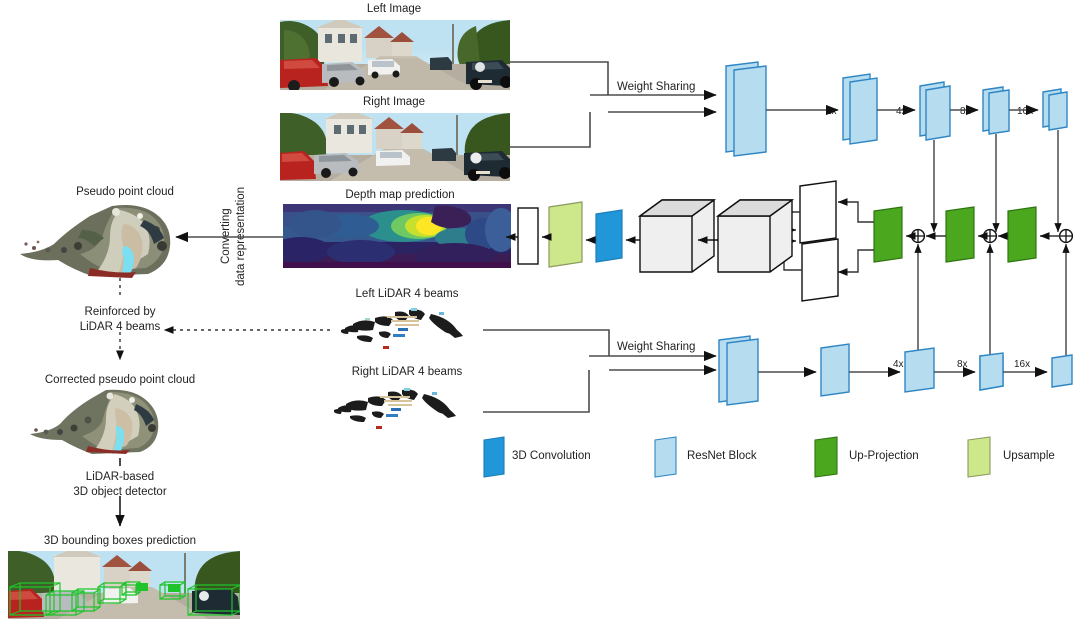 This screenshot has width=1088, height=620. Describe the element at coordinates (1029, 456) in the screenshot. I see `legend-label-3: Upsample` at that location.